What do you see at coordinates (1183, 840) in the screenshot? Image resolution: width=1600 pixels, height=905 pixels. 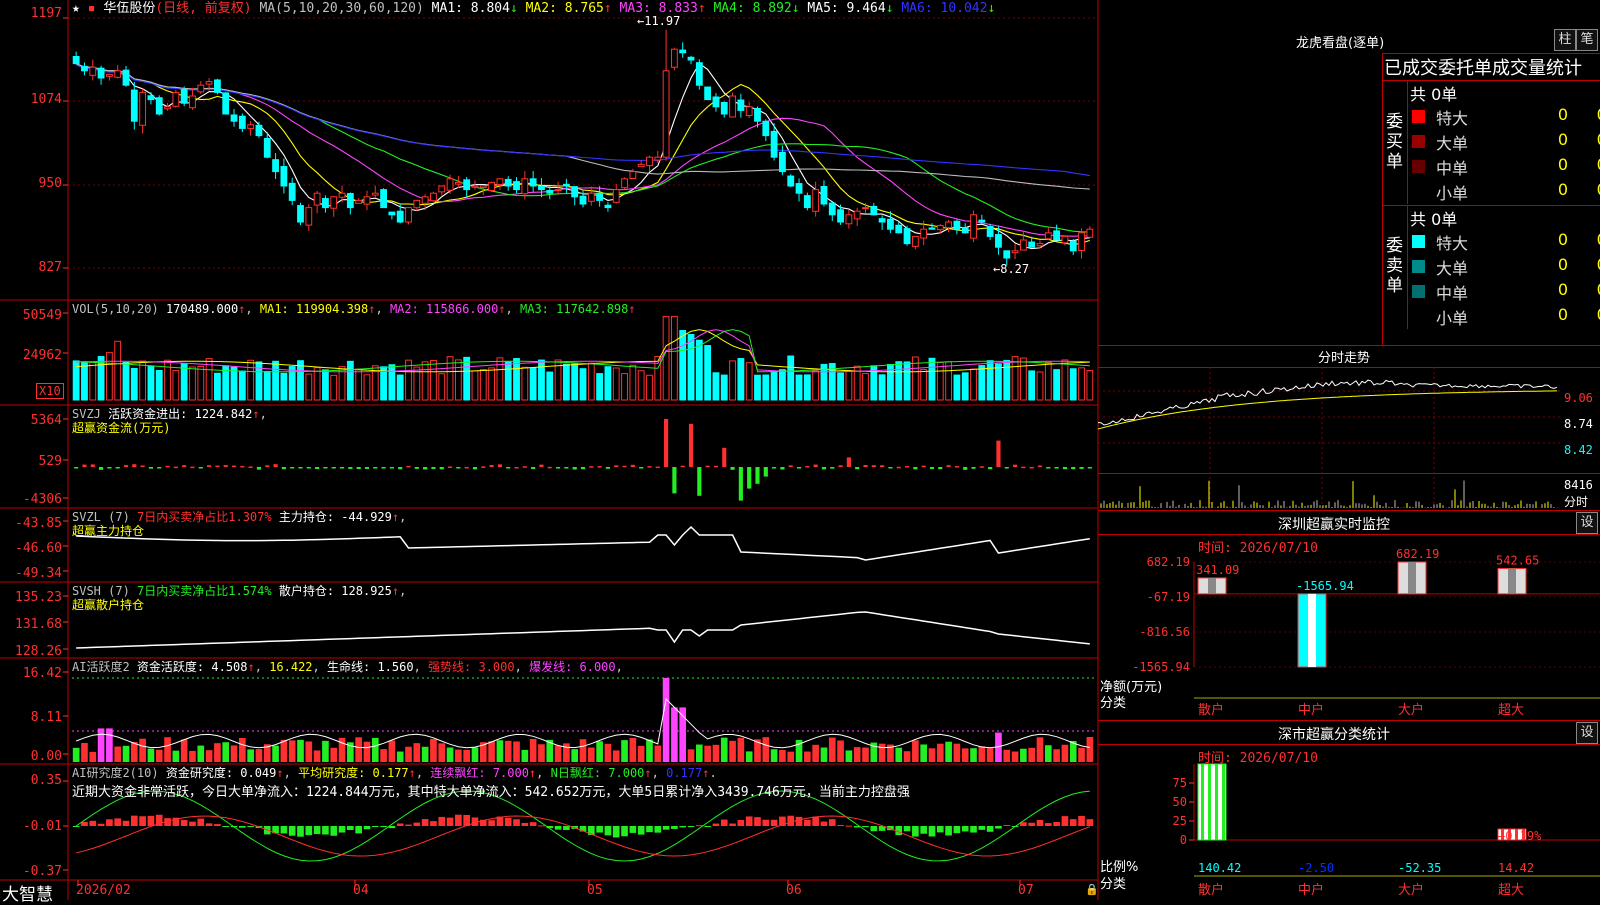 I see `cls-tick-label: 0` at bounding box center [1183, 840].